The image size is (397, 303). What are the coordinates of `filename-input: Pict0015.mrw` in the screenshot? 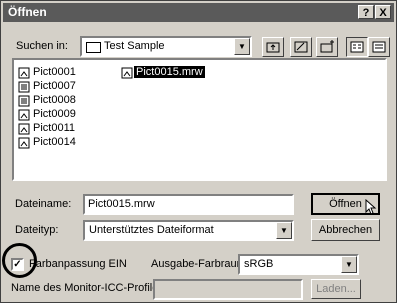 It's located at (188, 204).